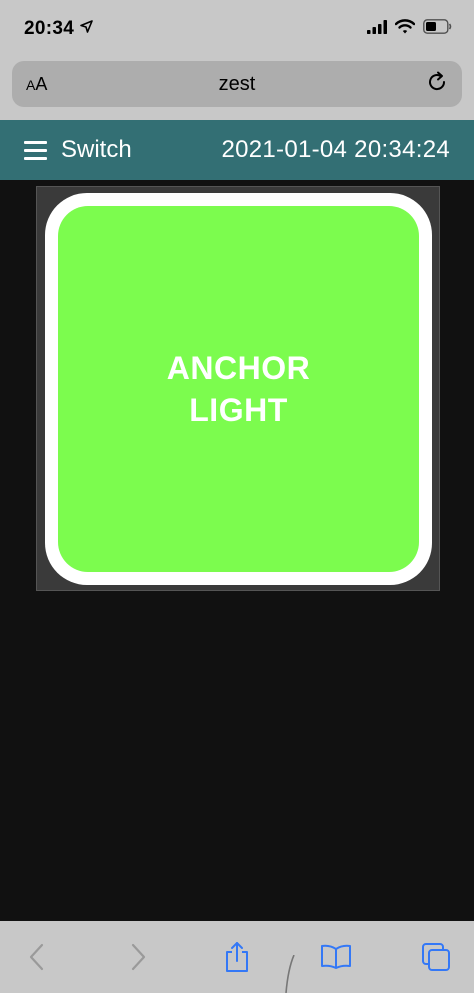 This screenshot has width=474, height=993. I want to click on reload-button, so click(428, 84).